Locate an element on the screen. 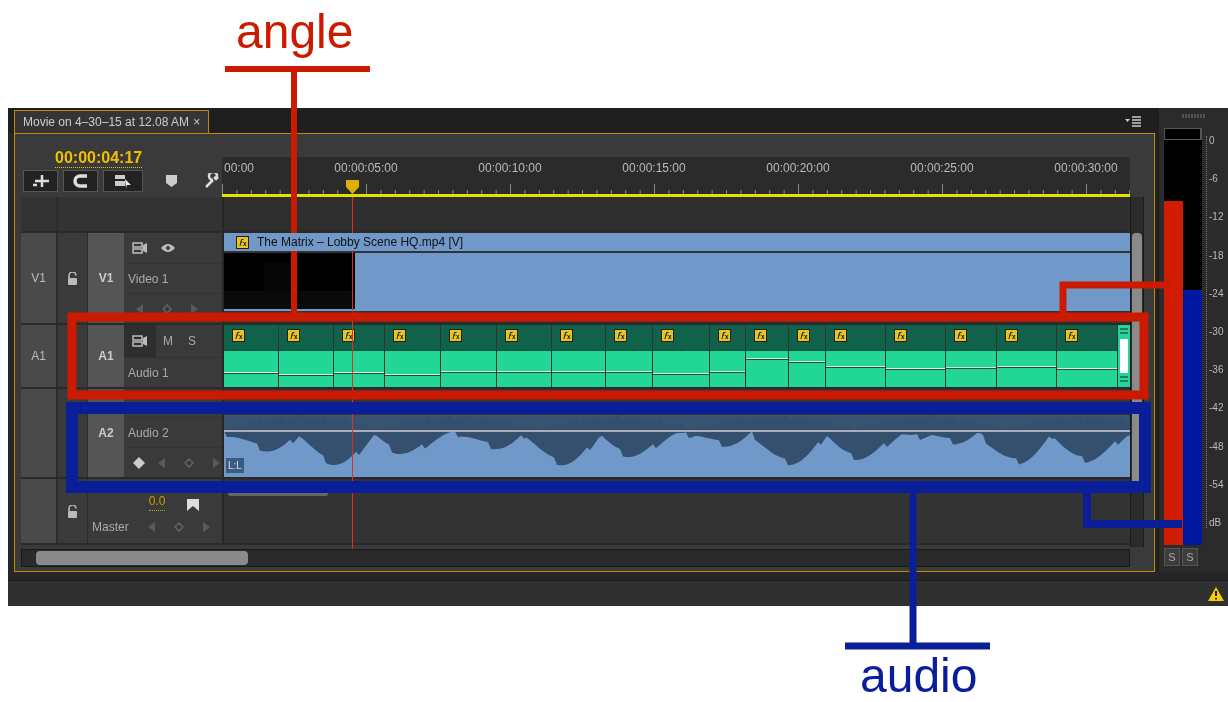 The height and width of the screenshot is (702, 1228). meter-scale-label: -54 is located at coordinates (1216, 484).